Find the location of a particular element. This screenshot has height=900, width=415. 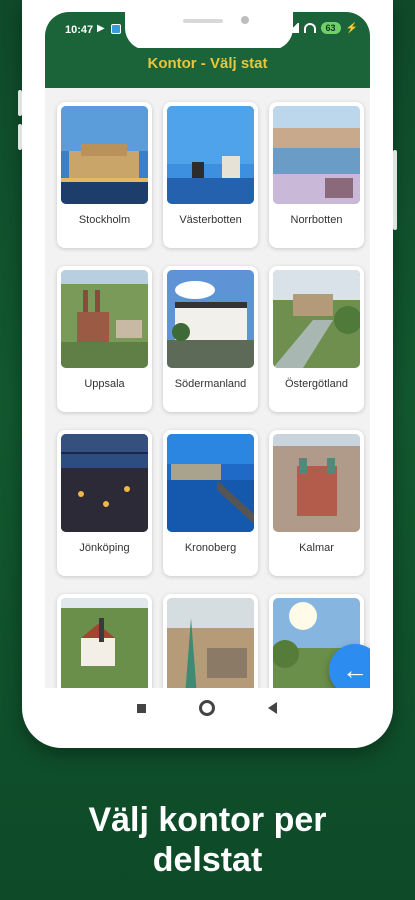

state-label: Södermanland is located at coordinates (210, 384).